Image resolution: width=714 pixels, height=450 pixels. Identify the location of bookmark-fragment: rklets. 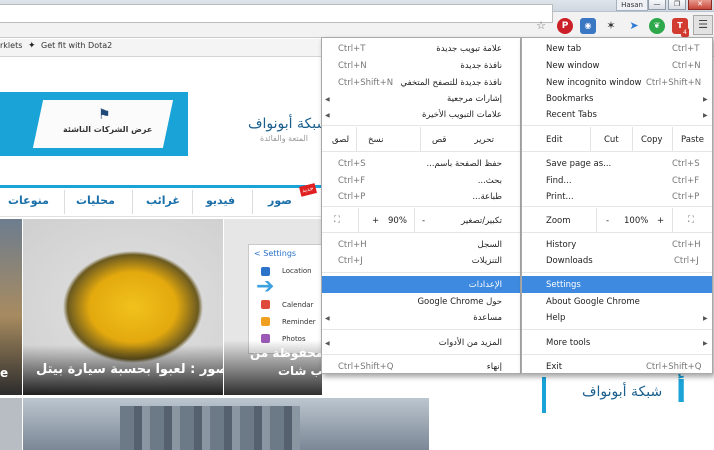
(11, 45).